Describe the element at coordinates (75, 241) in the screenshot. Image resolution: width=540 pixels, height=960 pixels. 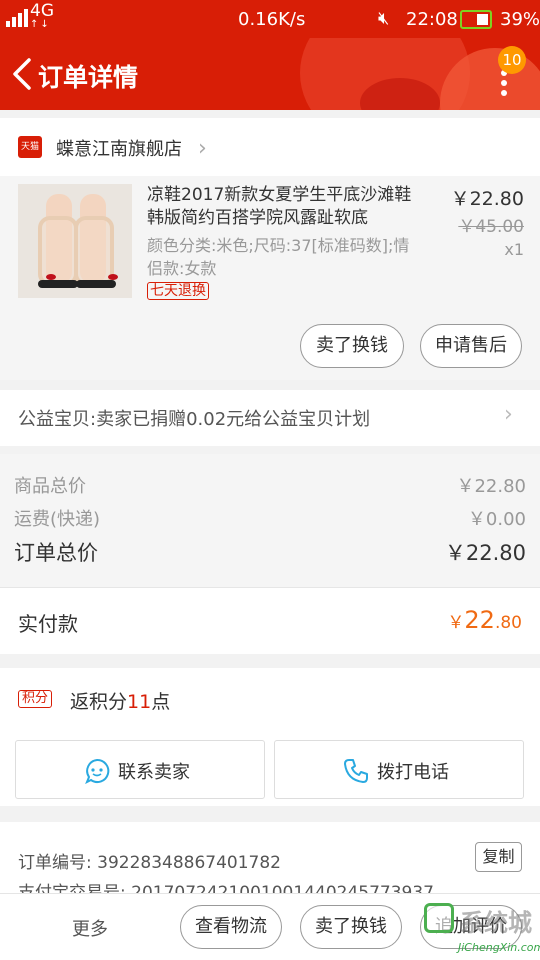
I see `product-thumbnail` at that location.